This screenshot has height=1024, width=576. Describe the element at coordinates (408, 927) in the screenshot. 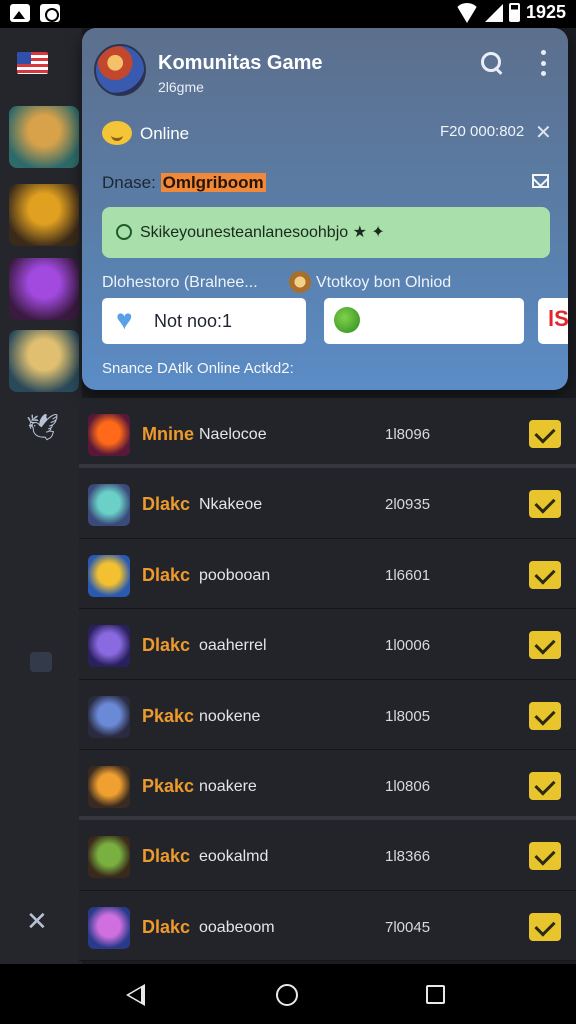

I see `item-value: 7l0045` at that location.